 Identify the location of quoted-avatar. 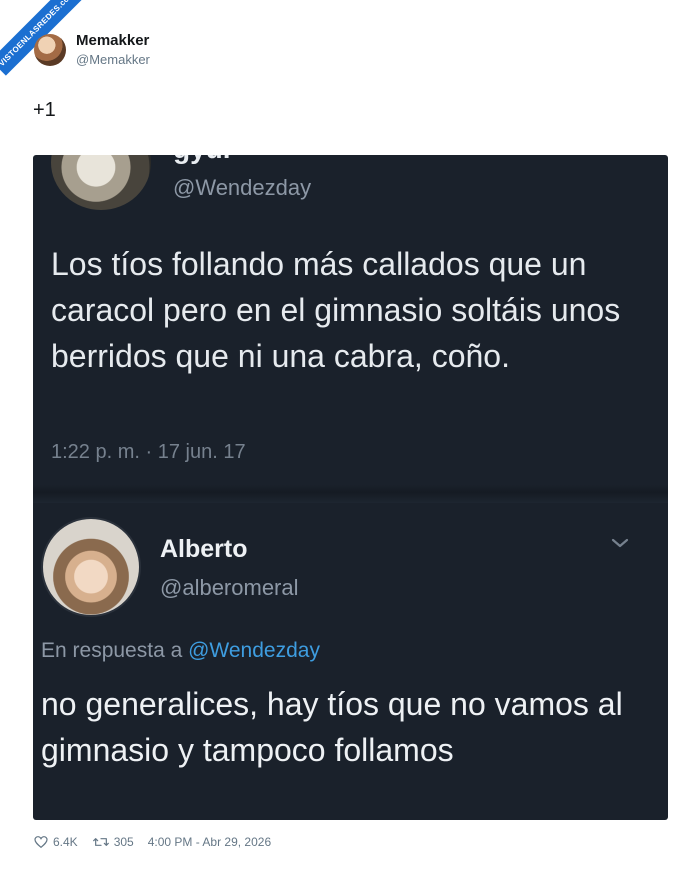
(101, 182).